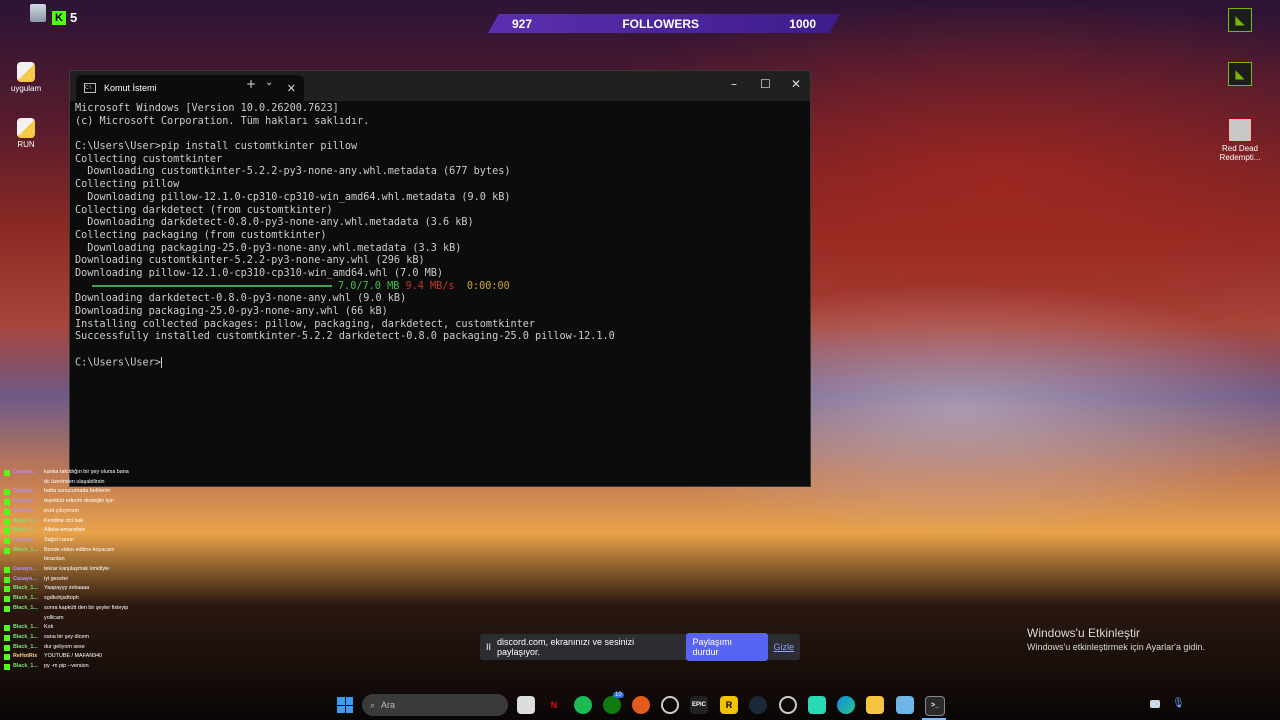 Image resolution: width=1280 pixels, height=720 pixels. What do you see at coordinates (784, 647) in the screenshot?
I see `hide-button: Gizle` at bounding box center [784, 647].